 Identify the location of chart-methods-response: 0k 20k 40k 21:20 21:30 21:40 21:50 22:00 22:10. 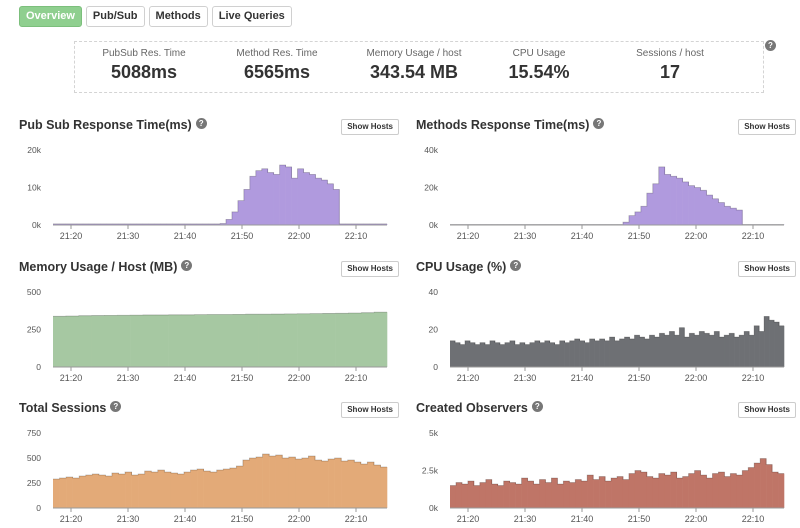
(604, 193).